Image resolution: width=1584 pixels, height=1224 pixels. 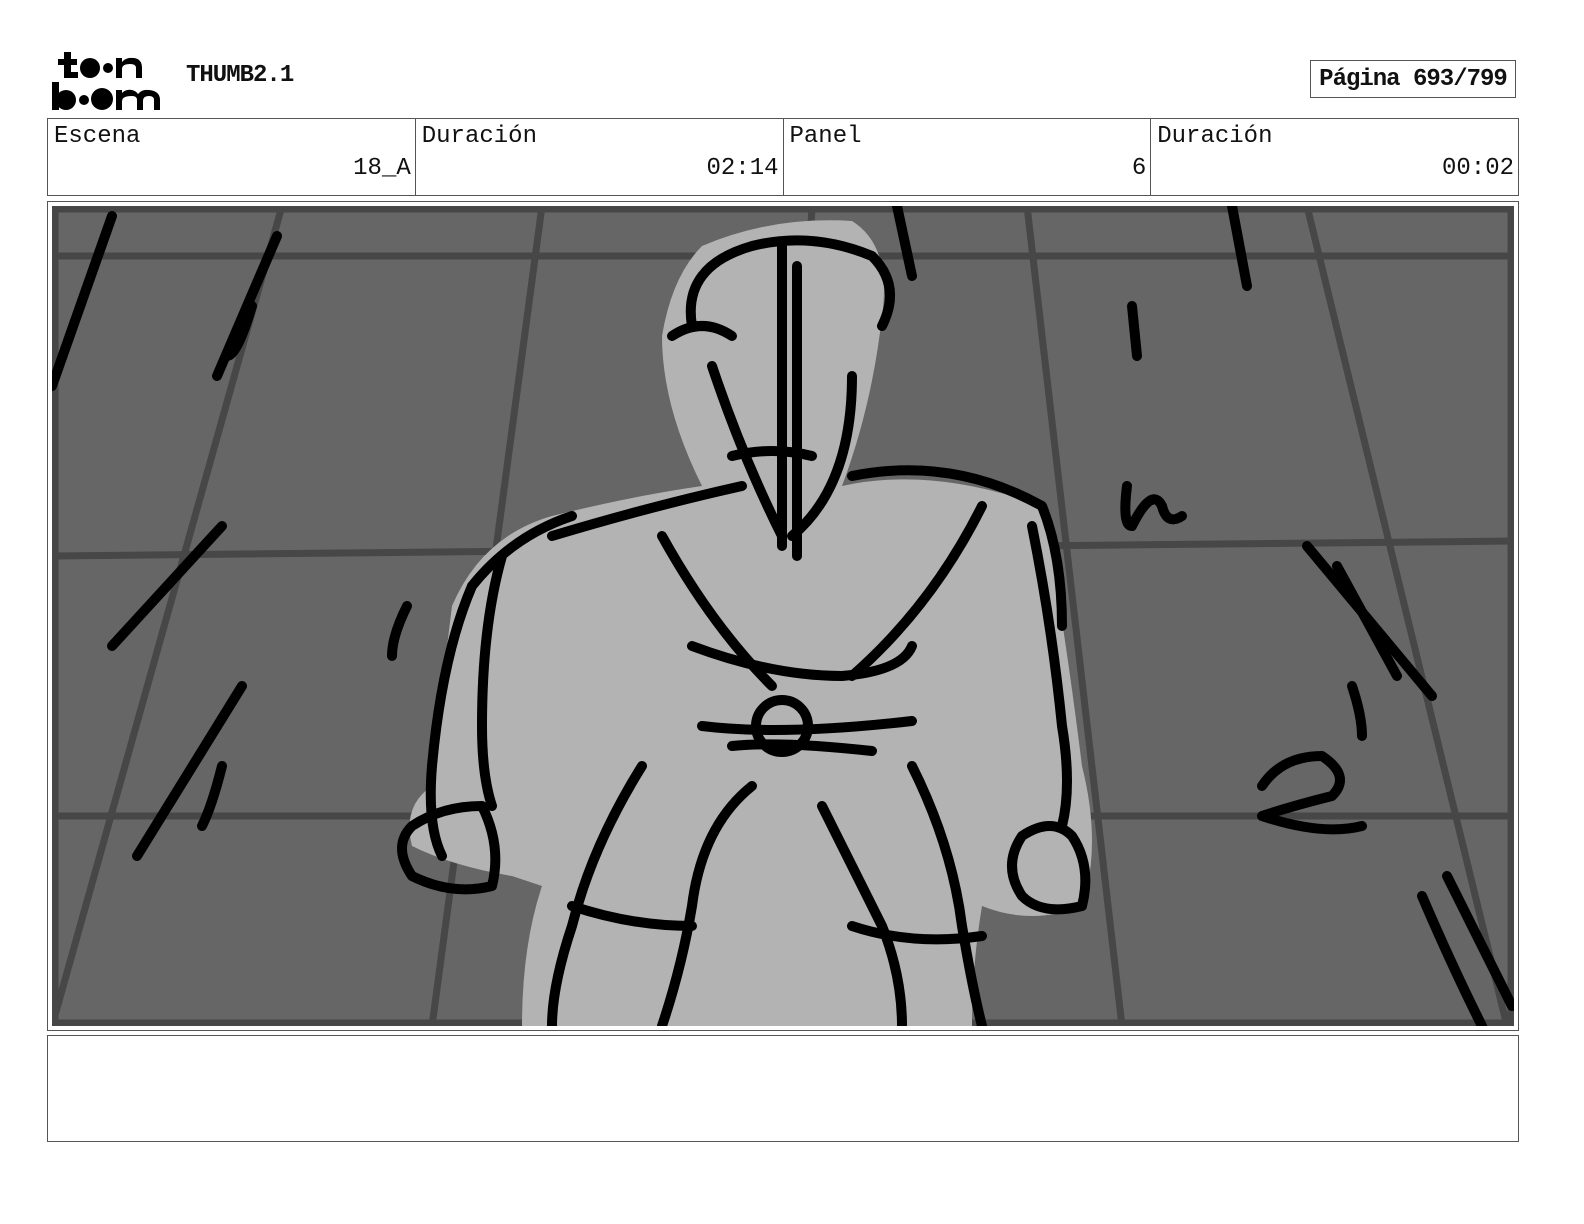 I want to click on panel-duration-cell: Duración 00:02, so click(x=1334, y=157).